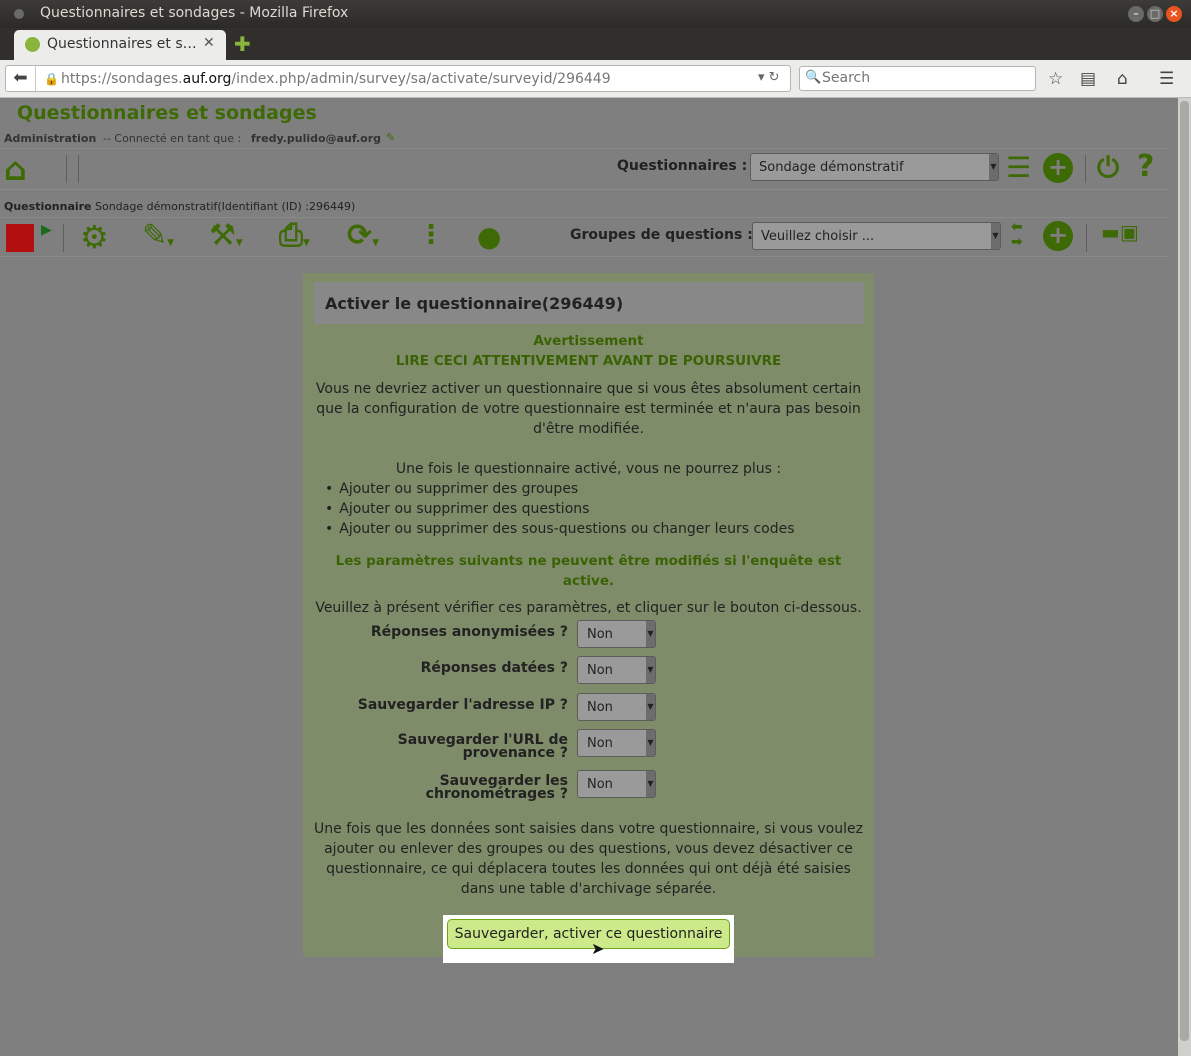 This screenshot has height=1056, width=1191. Describe the element at coordinates (1017, 235) in the screenshot. I see `move-arrows-icon: ⬅ ➡` at that location.